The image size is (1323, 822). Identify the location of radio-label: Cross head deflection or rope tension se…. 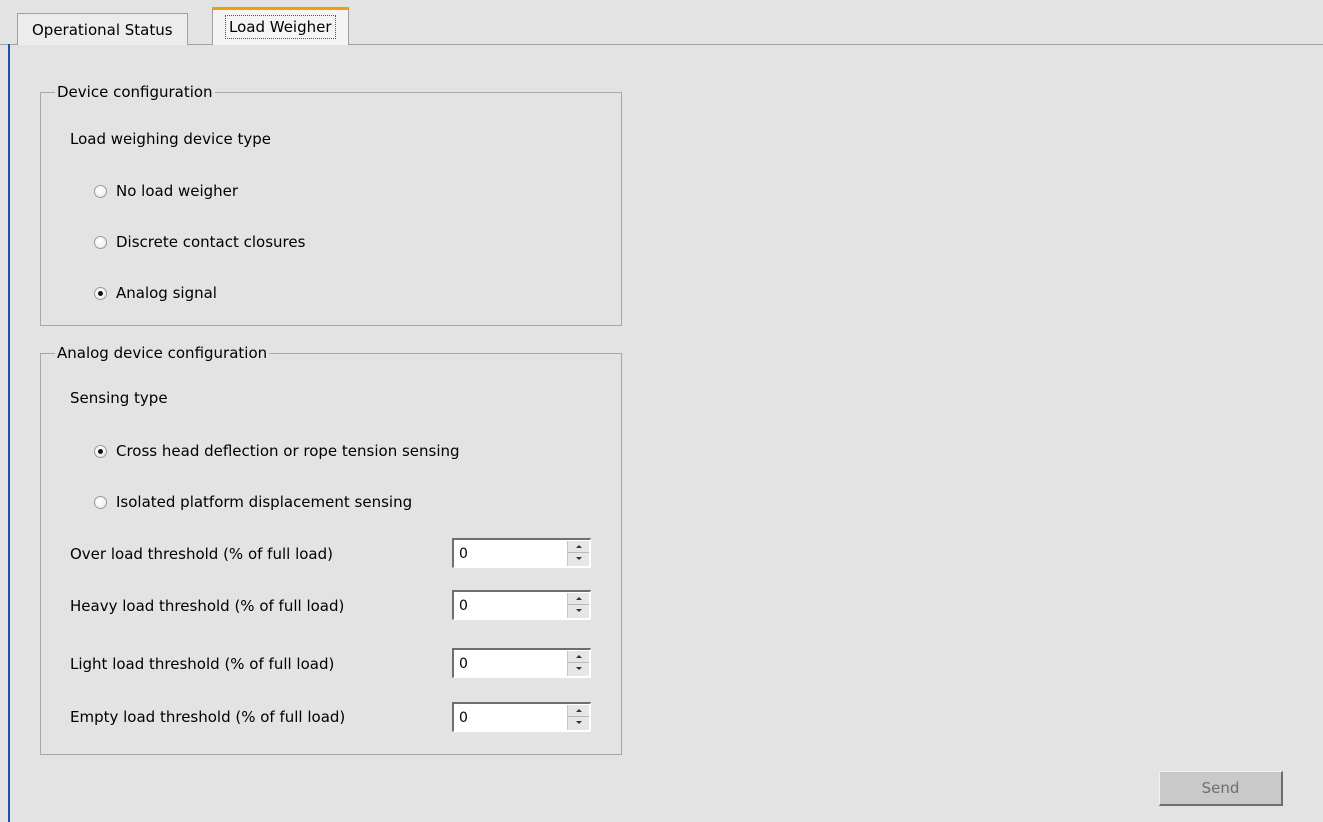
(288, 451).